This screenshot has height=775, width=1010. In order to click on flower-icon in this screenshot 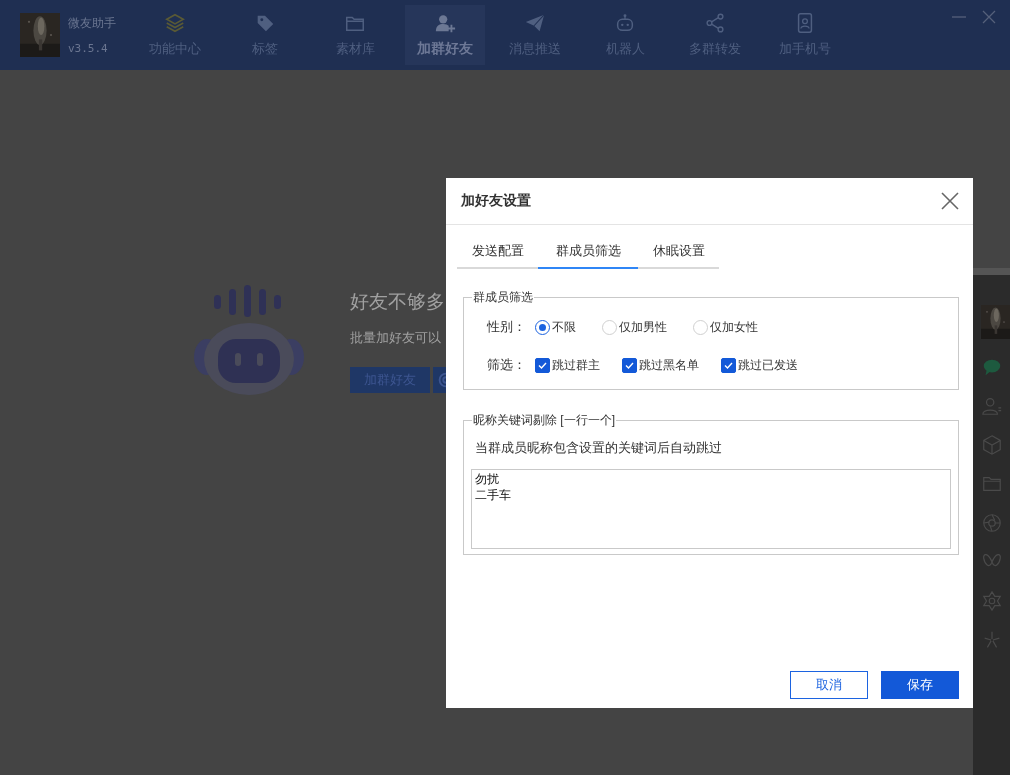, I will do `click(991, 601)`.